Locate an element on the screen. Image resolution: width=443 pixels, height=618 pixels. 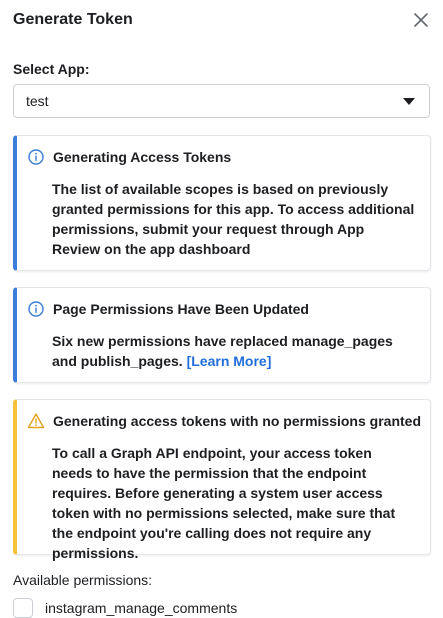
permission-row: instagram_manage_comments is located at coordinates (223, 608).